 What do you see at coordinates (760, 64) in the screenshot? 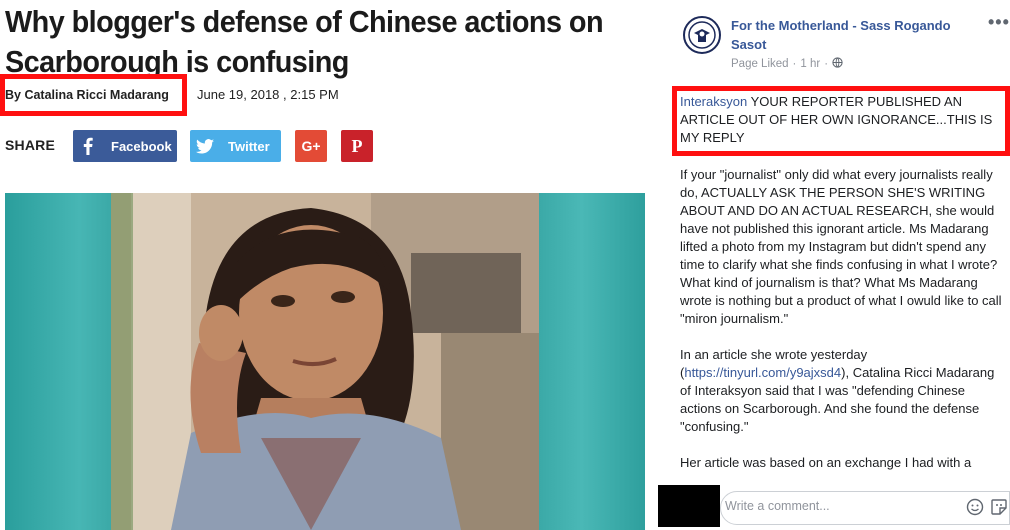
I see `page-liked-status: Page Liked` at bounding box center [760, 64].